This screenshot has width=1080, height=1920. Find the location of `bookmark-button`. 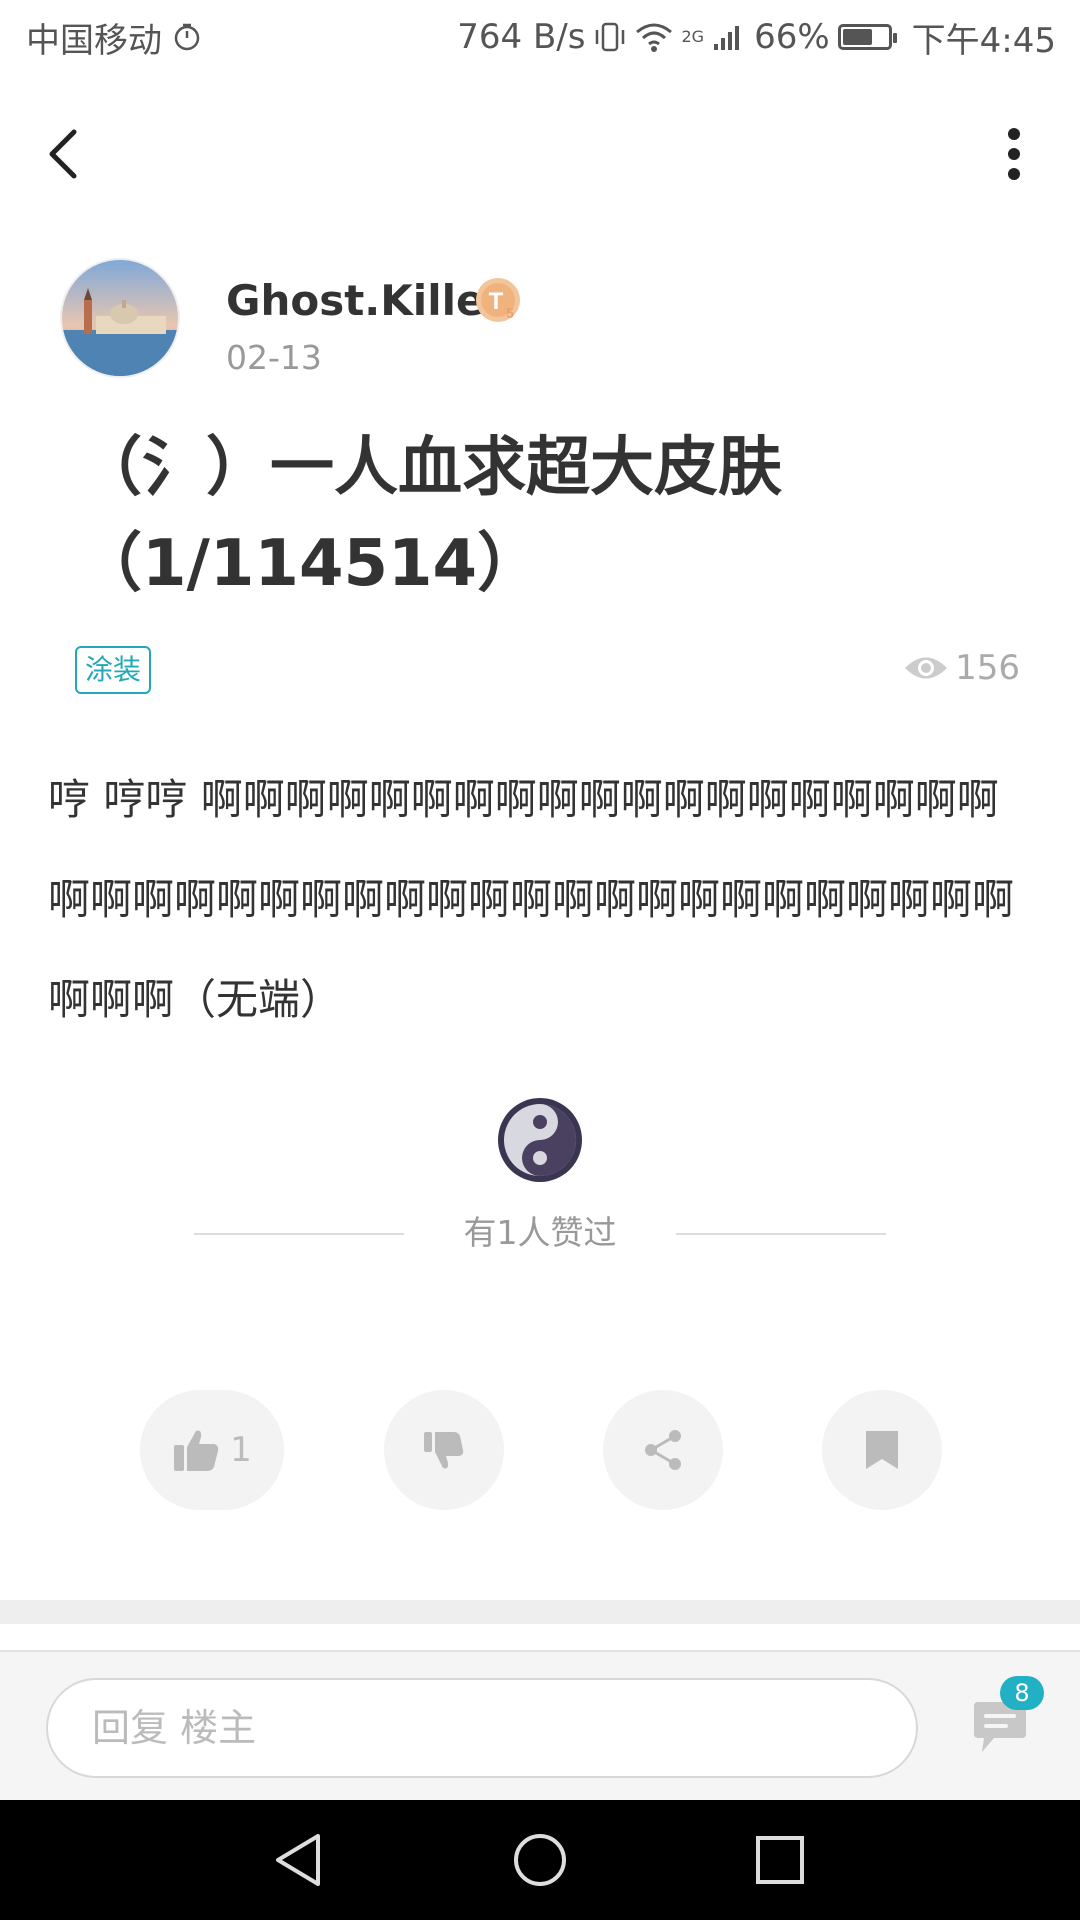

bookmark-button is located at coordinates (882, 1450).